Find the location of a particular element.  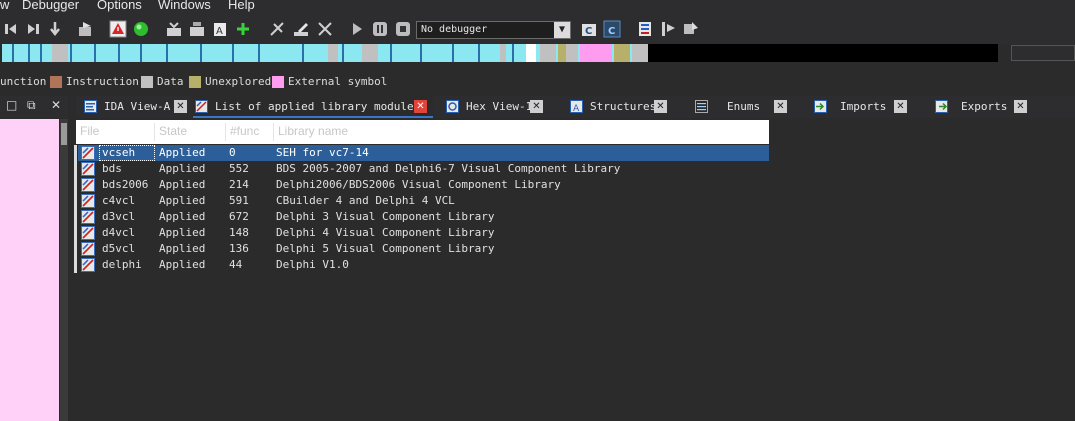

legend-unexplored-swatch is located at coordinates (195, 82).